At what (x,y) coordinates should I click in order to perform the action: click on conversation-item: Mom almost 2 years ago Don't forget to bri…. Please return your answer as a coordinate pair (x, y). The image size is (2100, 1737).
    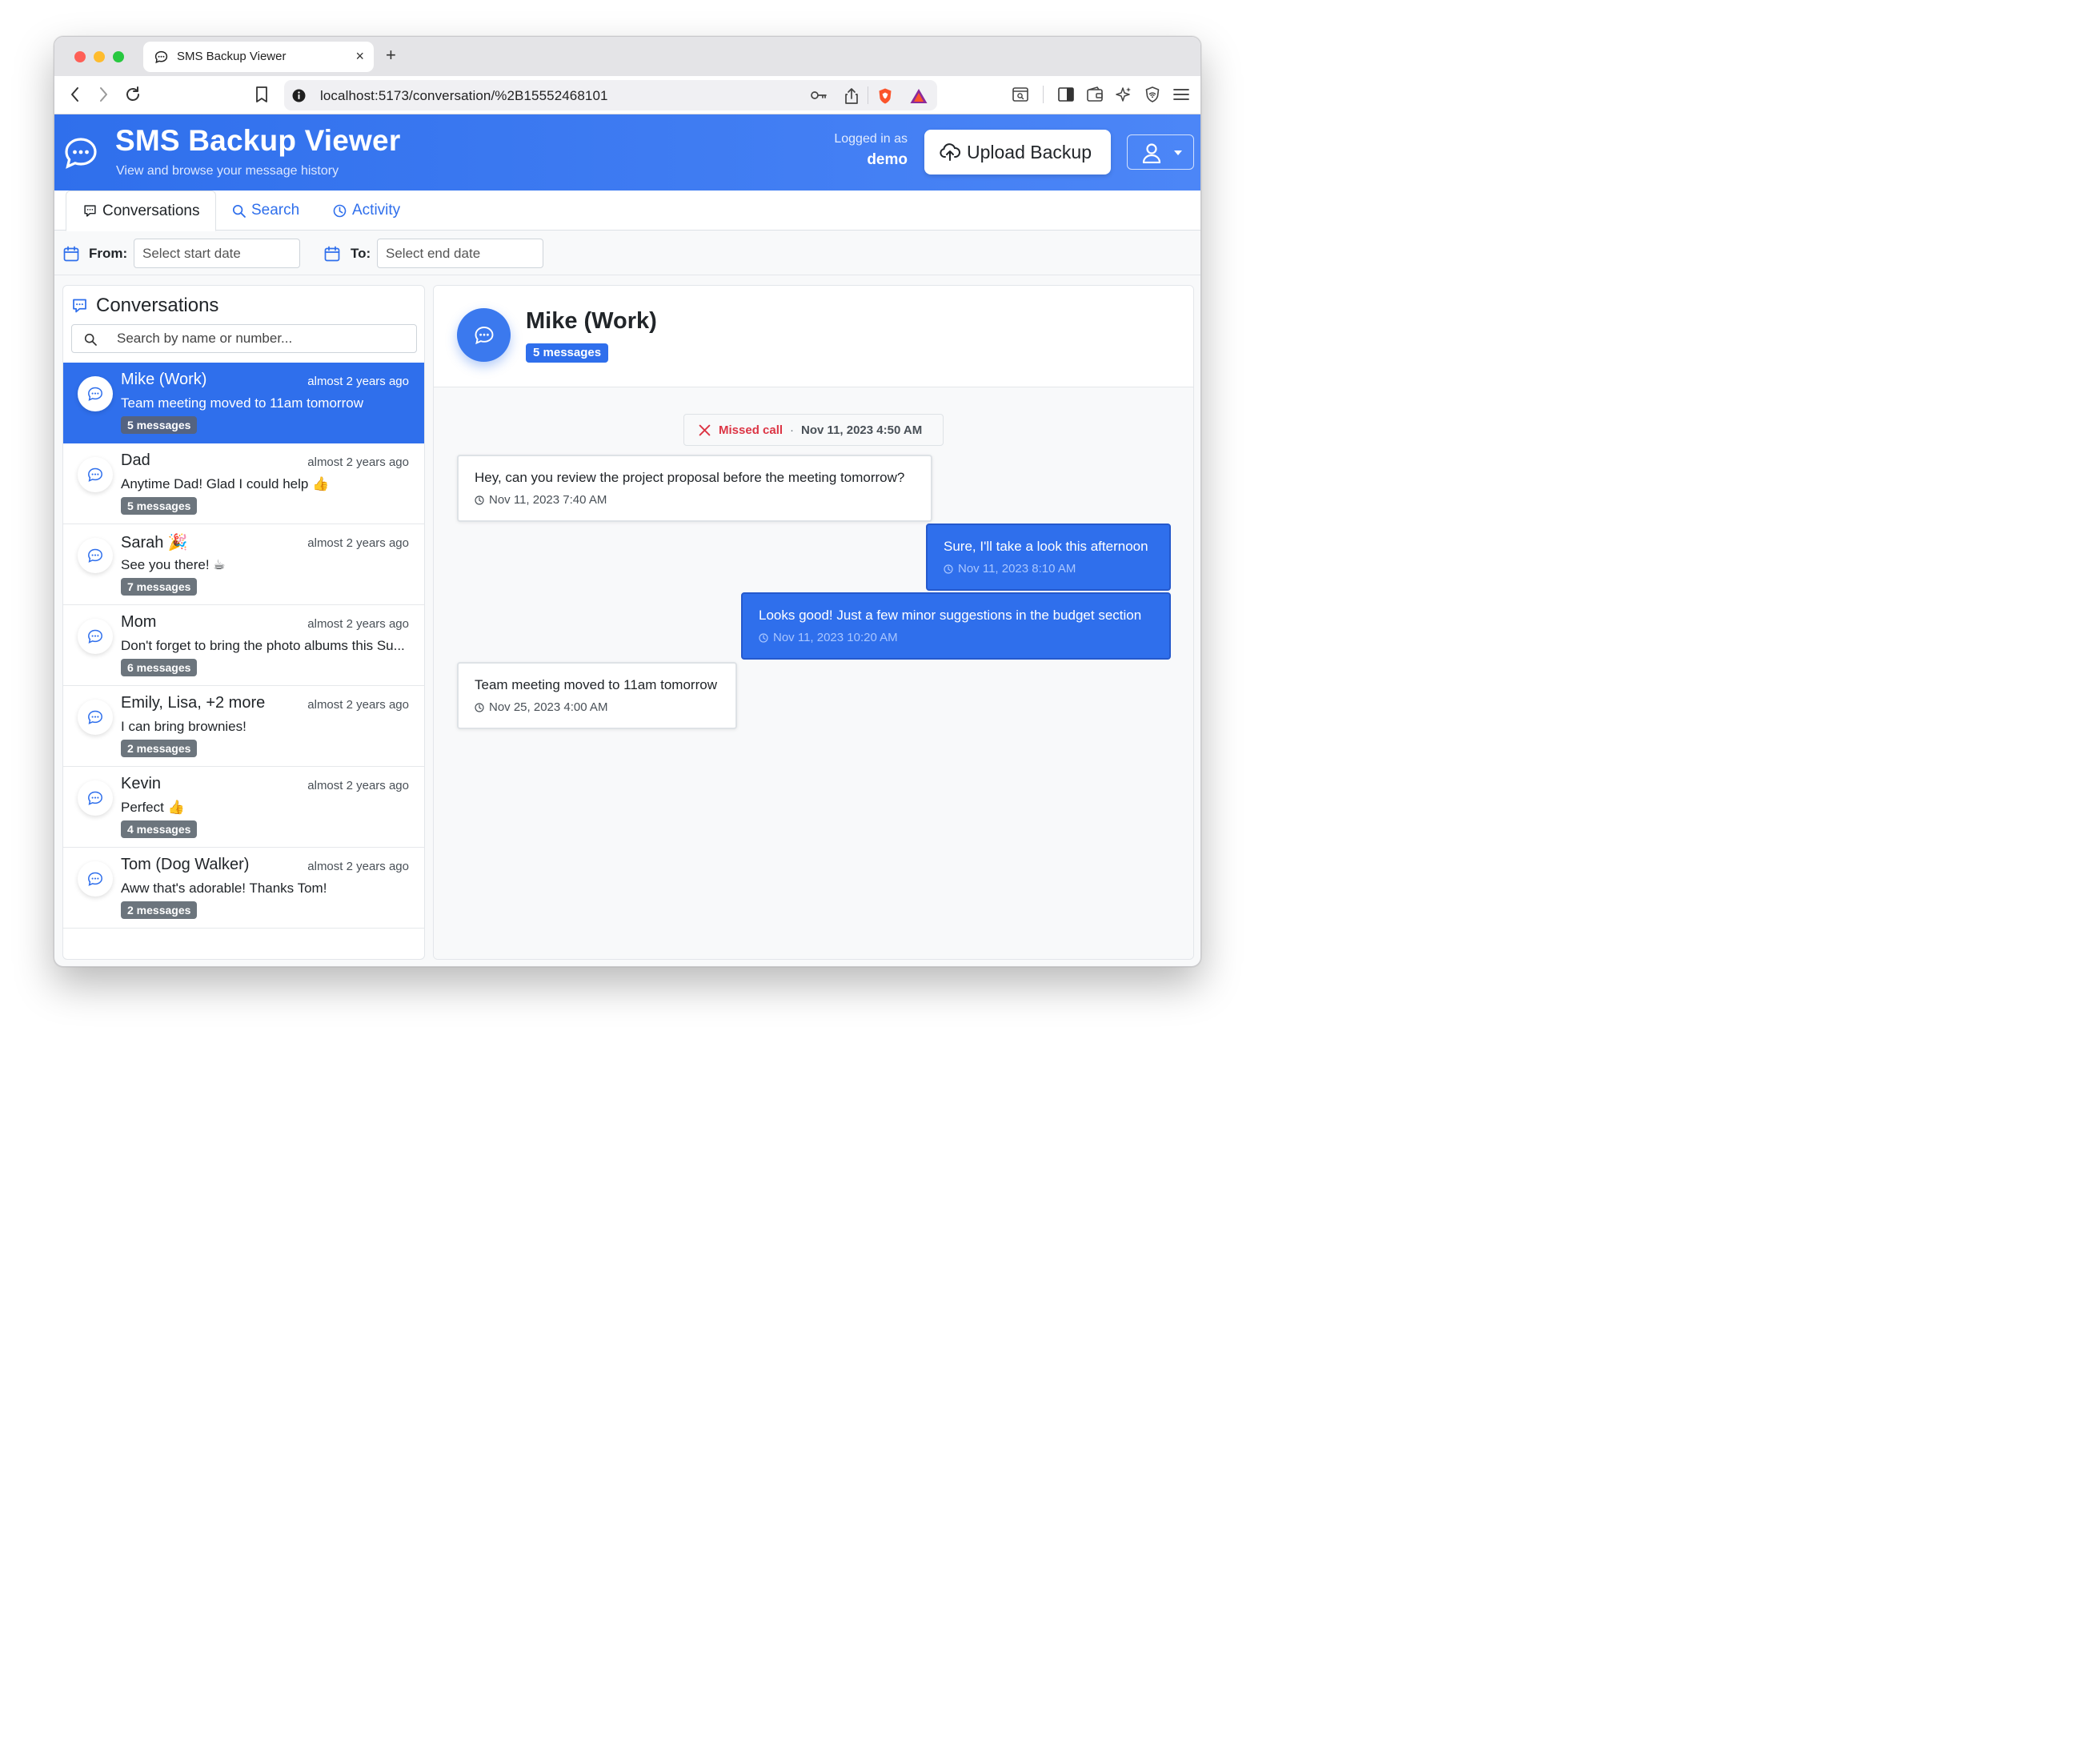
    Looking at the image, I should click on (243, 645).